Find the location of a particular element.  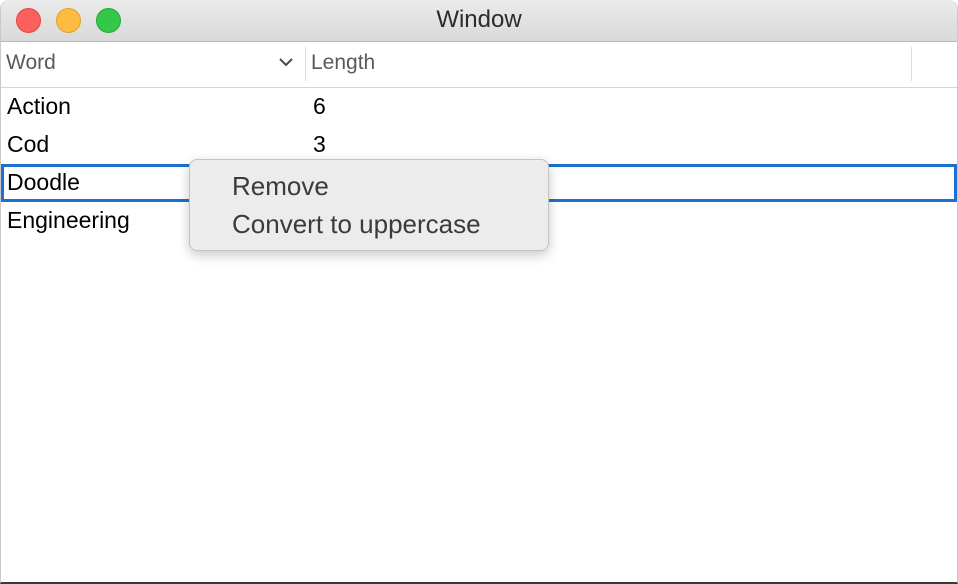

chevron-down-icon is located at coordinates (286, 62).